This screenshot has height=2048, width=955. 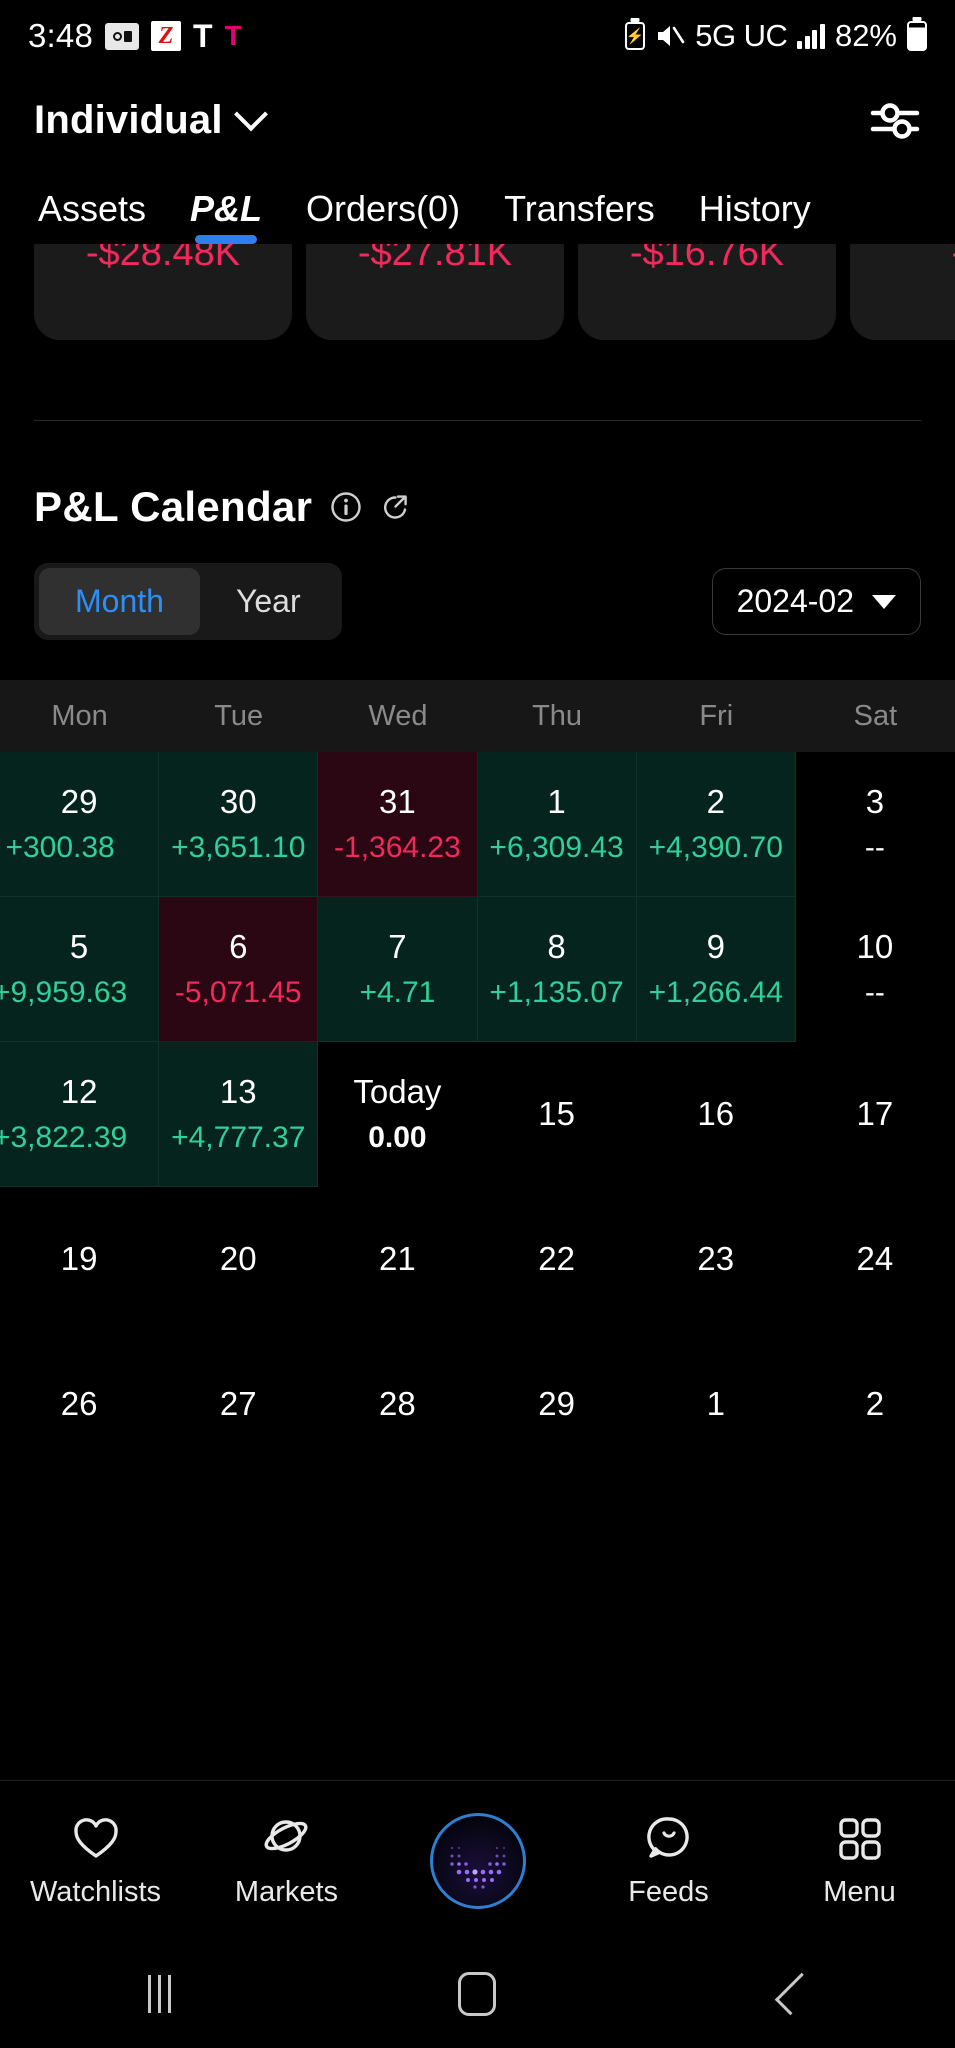 I want to click on calendar-day-cell: 29 +300.38, so click(x=80, y=824).